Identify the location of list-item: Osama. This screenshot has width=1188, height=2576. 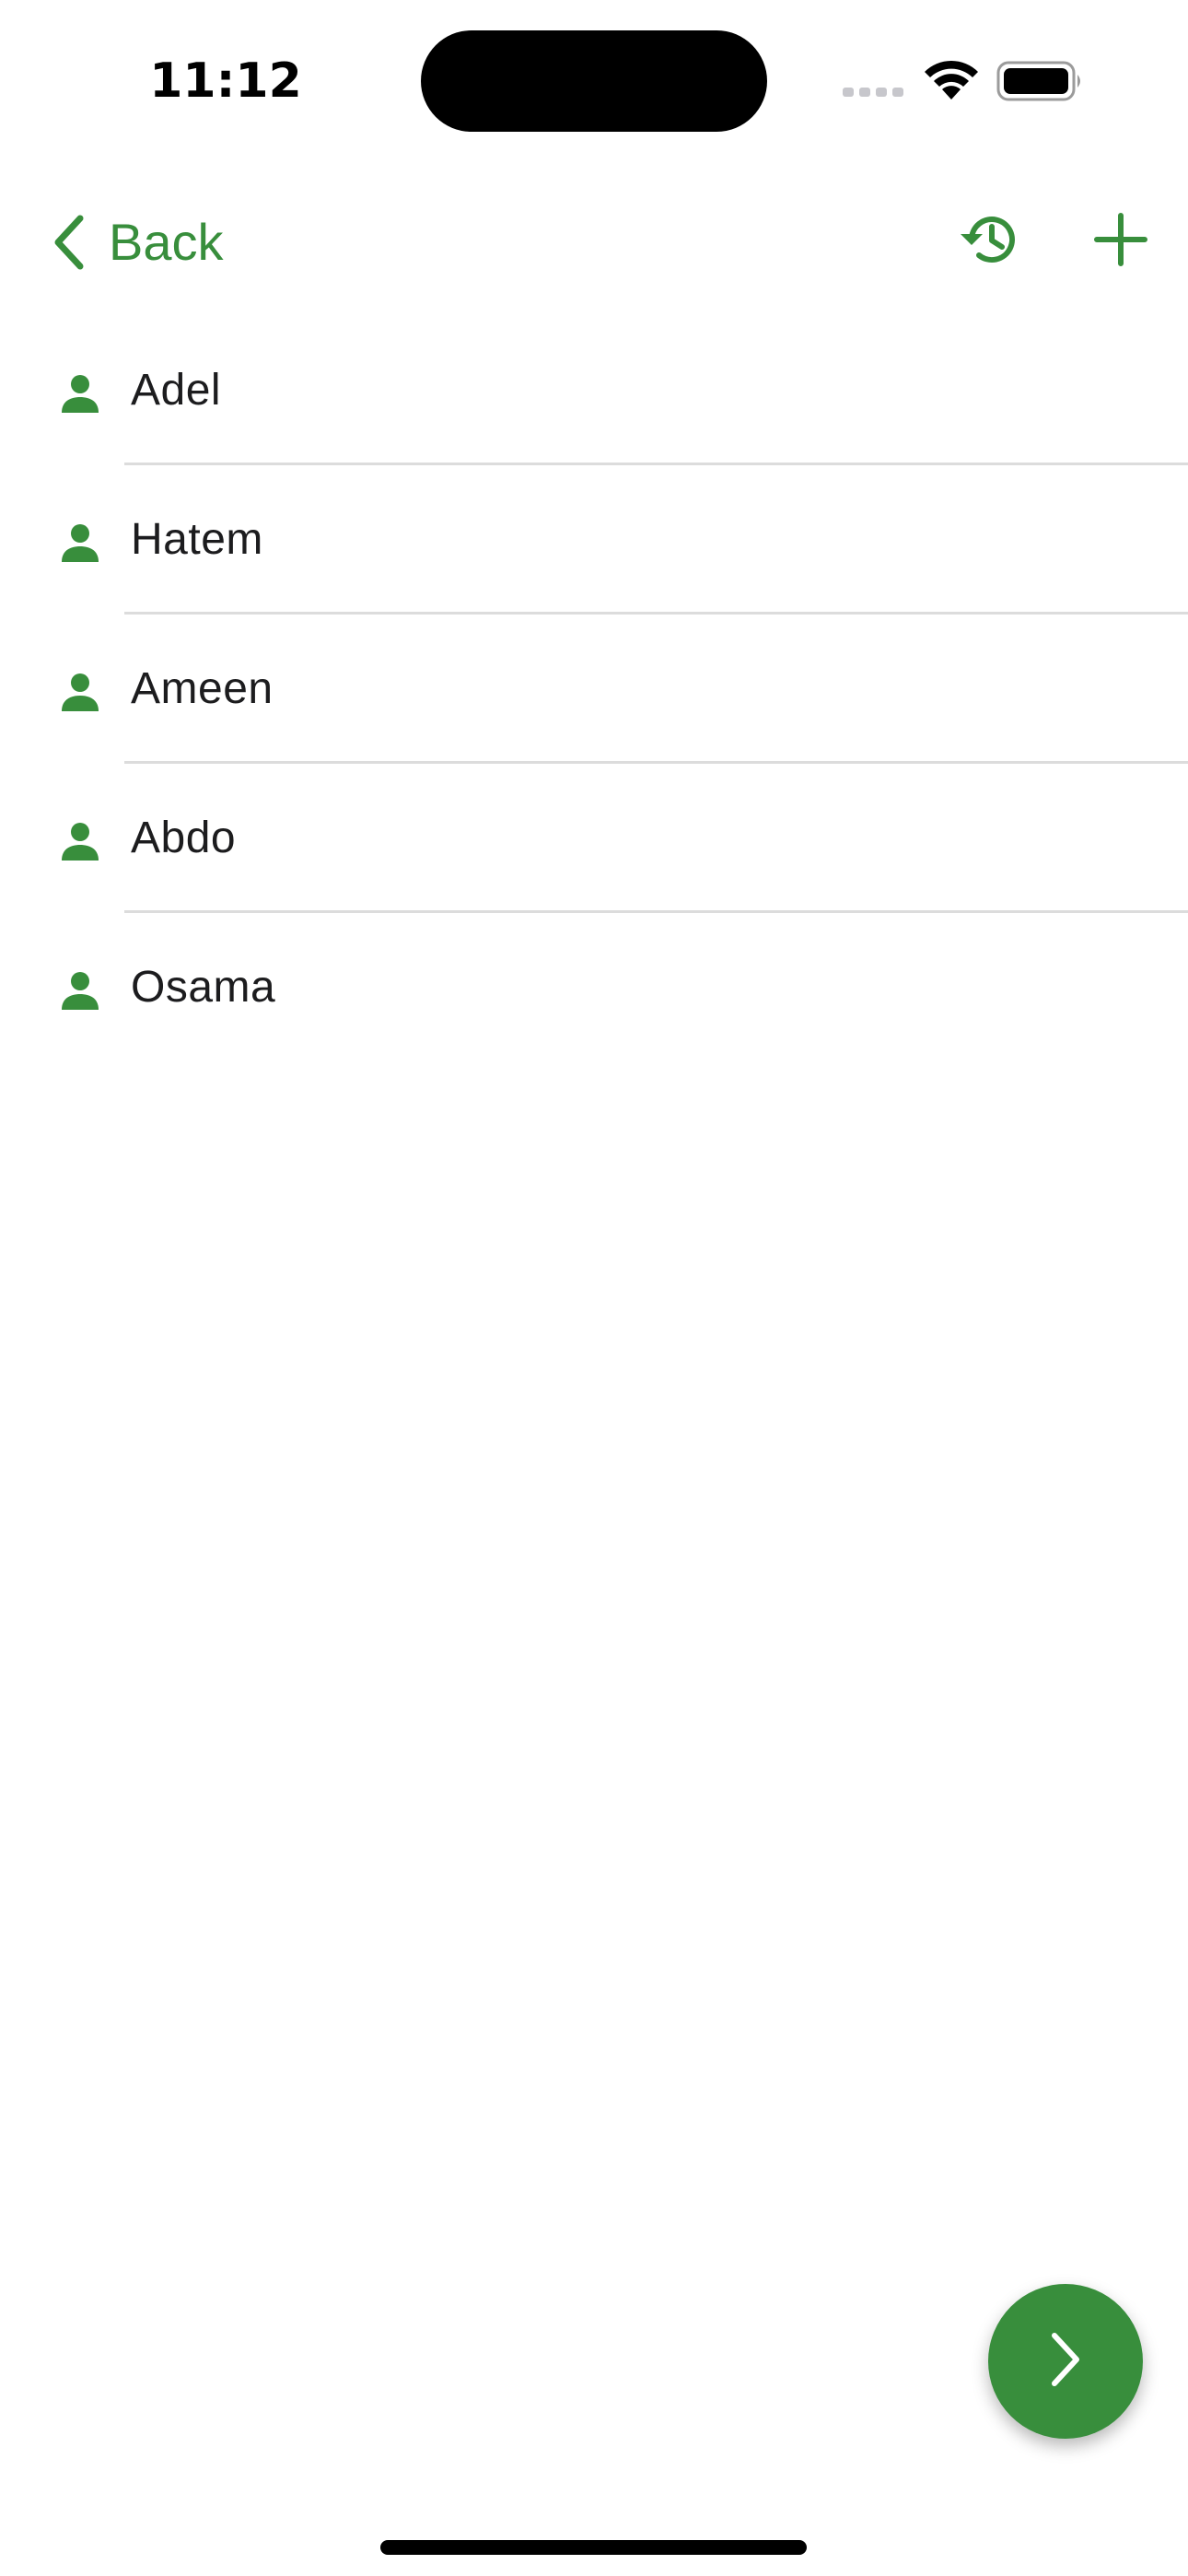
(594, 987).